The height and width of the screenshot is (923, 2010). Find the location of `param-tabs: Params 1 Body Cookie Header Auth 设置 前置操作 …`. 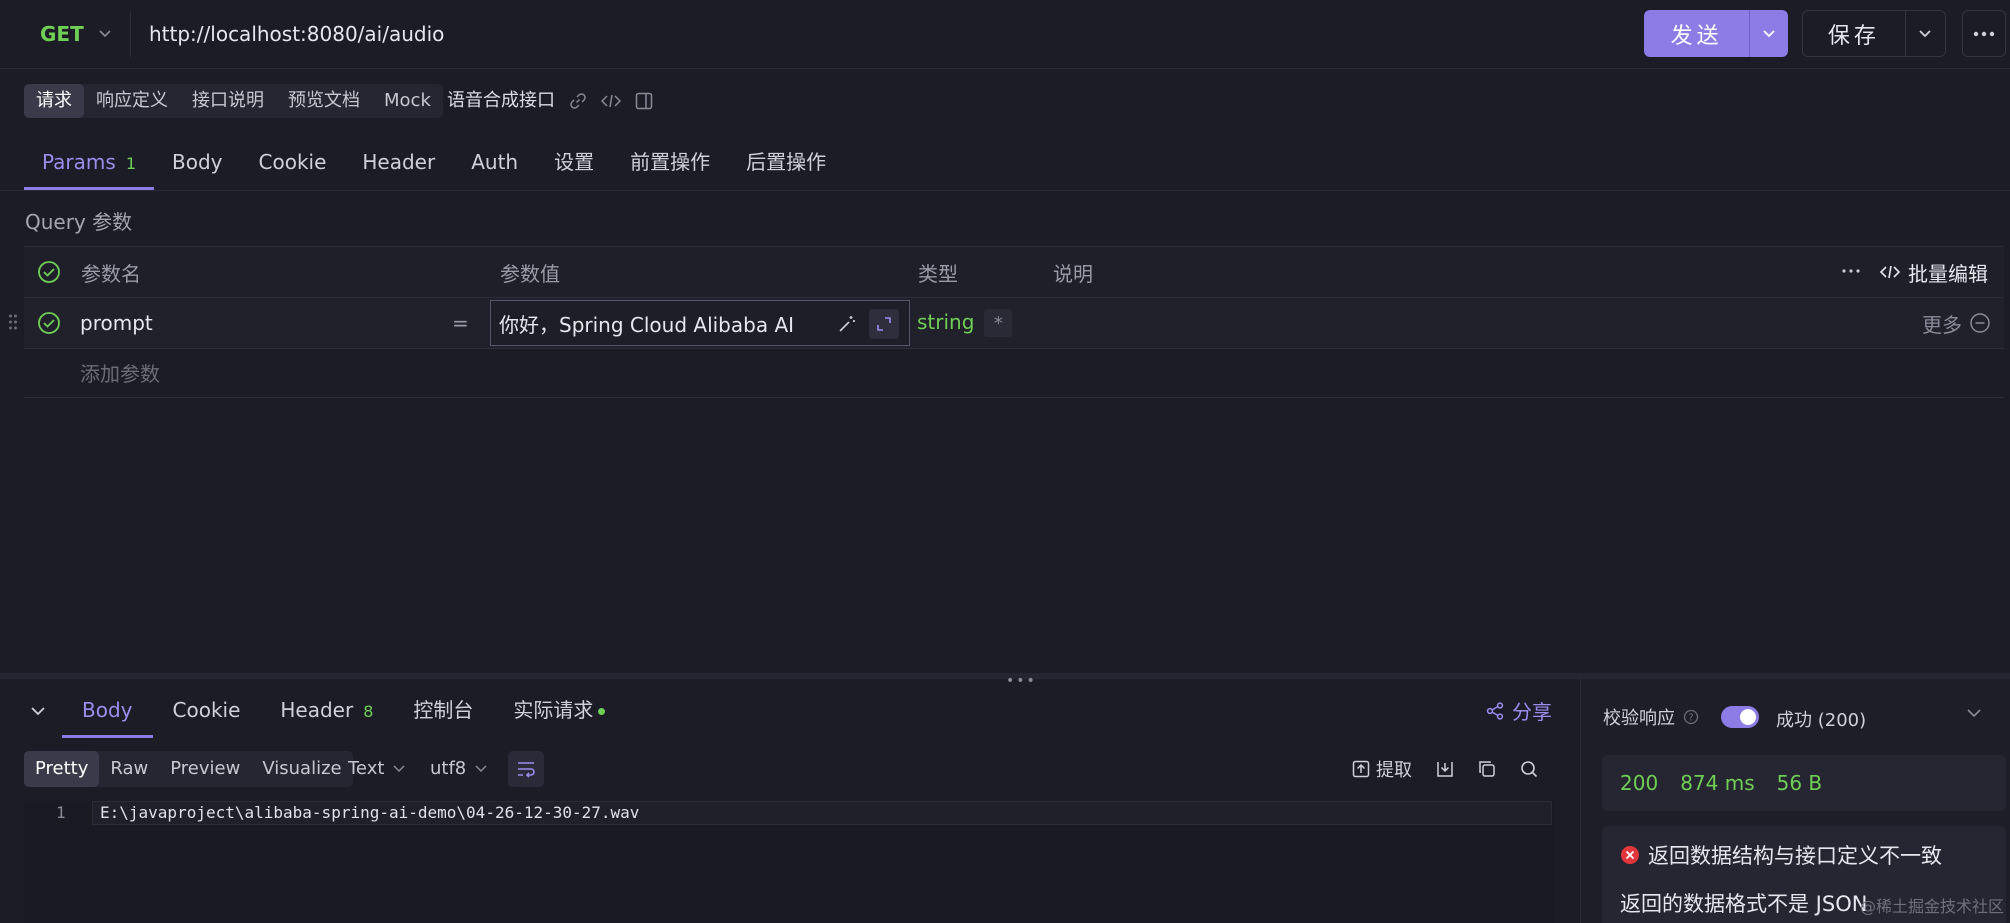

param-tabs: Params 1 Body Cookie Header Auth 设置 前置操作 … is located at coordinates (434, 165).